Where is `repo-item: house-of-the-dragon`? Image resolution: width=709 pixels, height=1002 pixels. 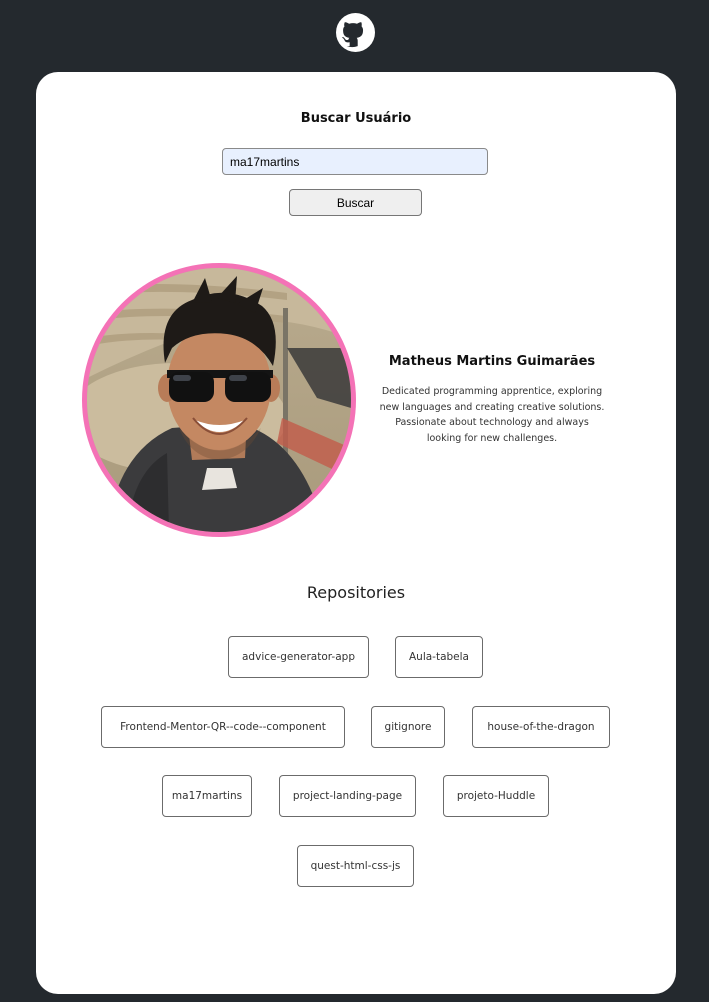 repo-item: house-of-the-dragon is located at coordinates (541, 727).